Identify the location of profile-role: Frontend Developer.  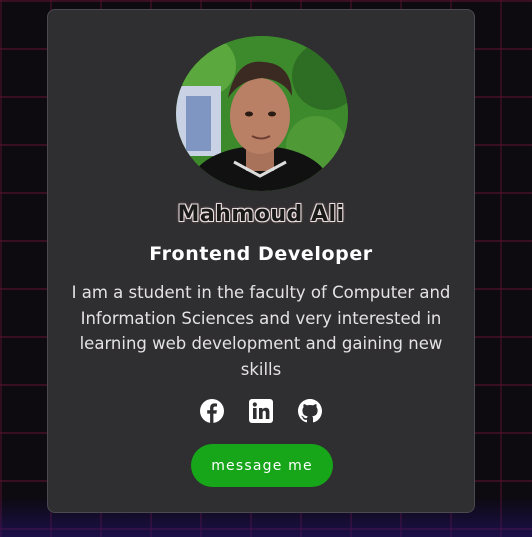
(261, 254).